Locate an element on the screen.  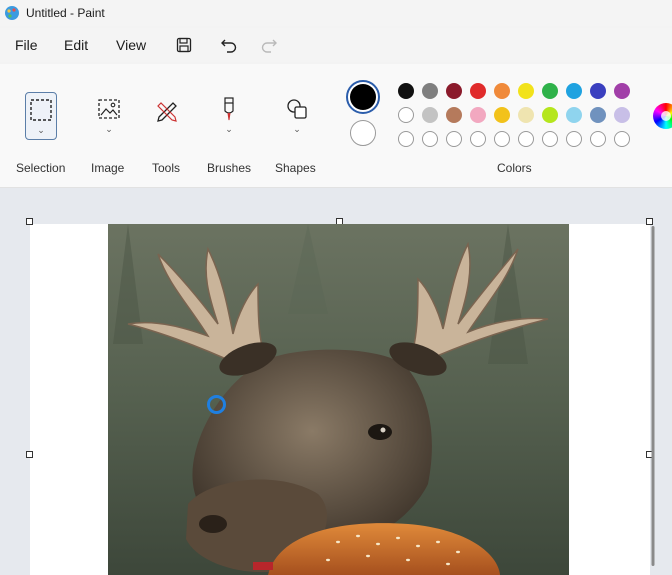
selection-button: ⌄ is located at coordinates (41, 116).